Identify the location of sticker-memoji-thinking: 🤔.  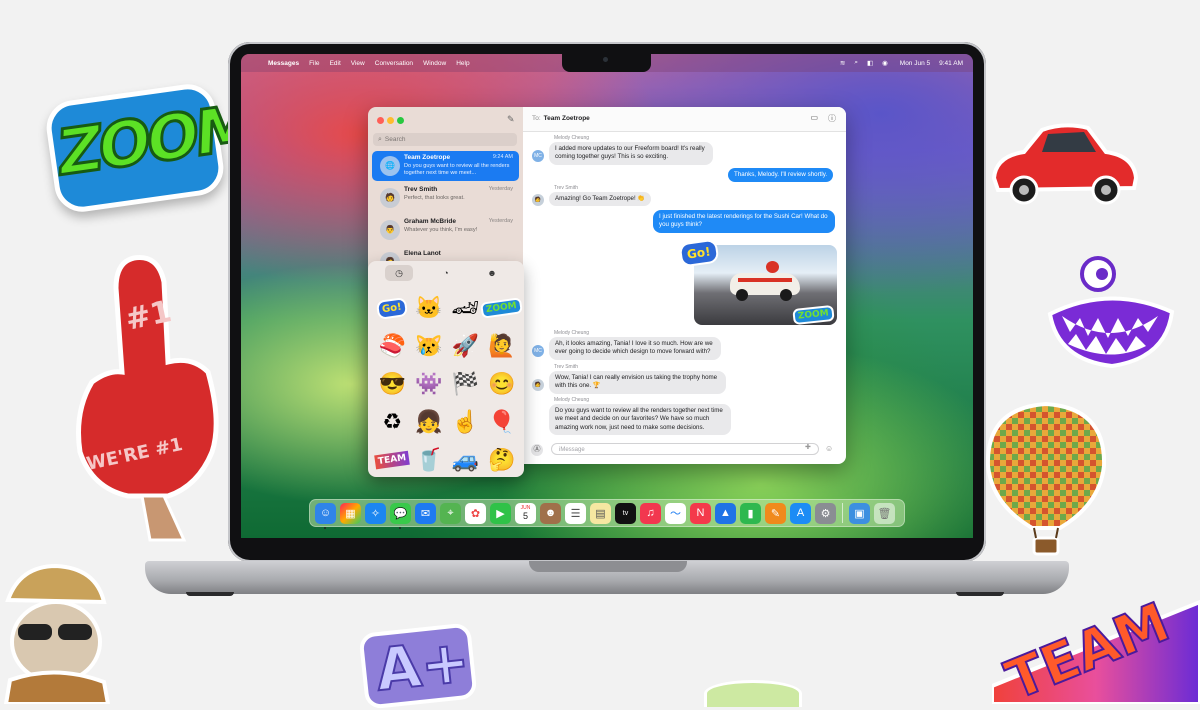
(502, 460).